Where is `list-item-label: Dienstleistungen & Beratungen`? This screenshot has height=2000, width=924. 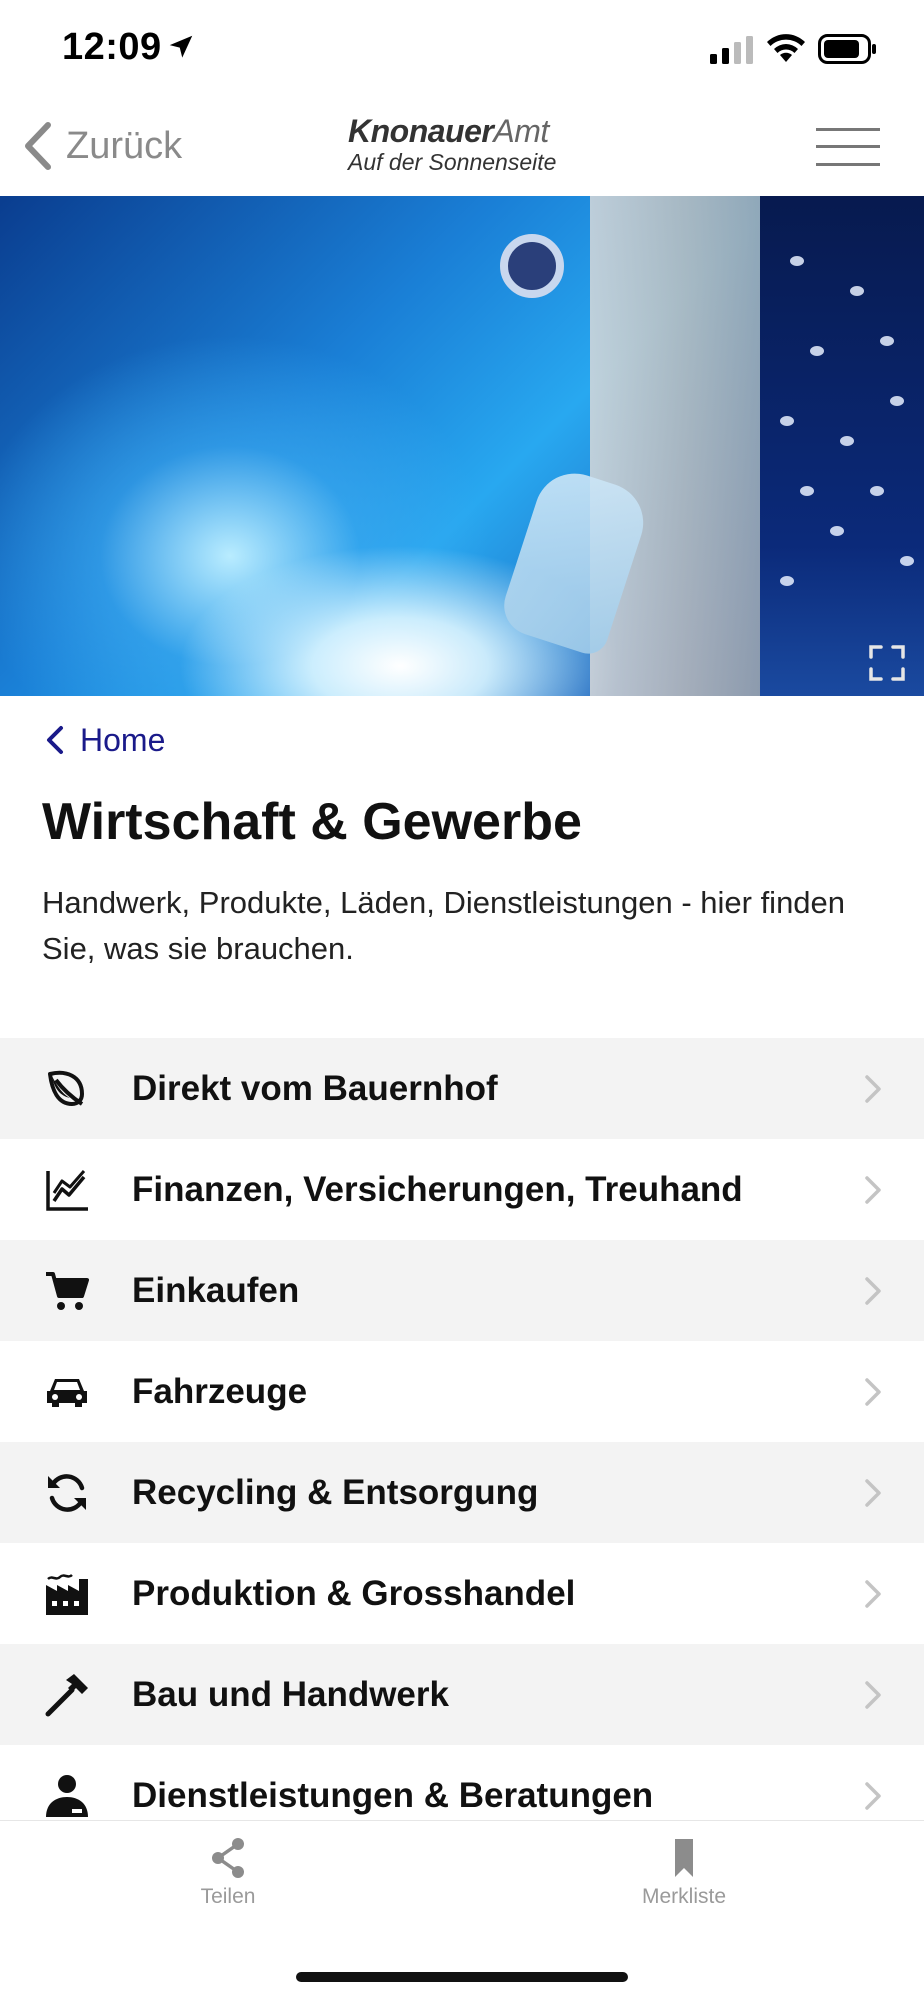 list-item-label: Dienstleistungen & Beratungen is located at coordinates (393, 1795).